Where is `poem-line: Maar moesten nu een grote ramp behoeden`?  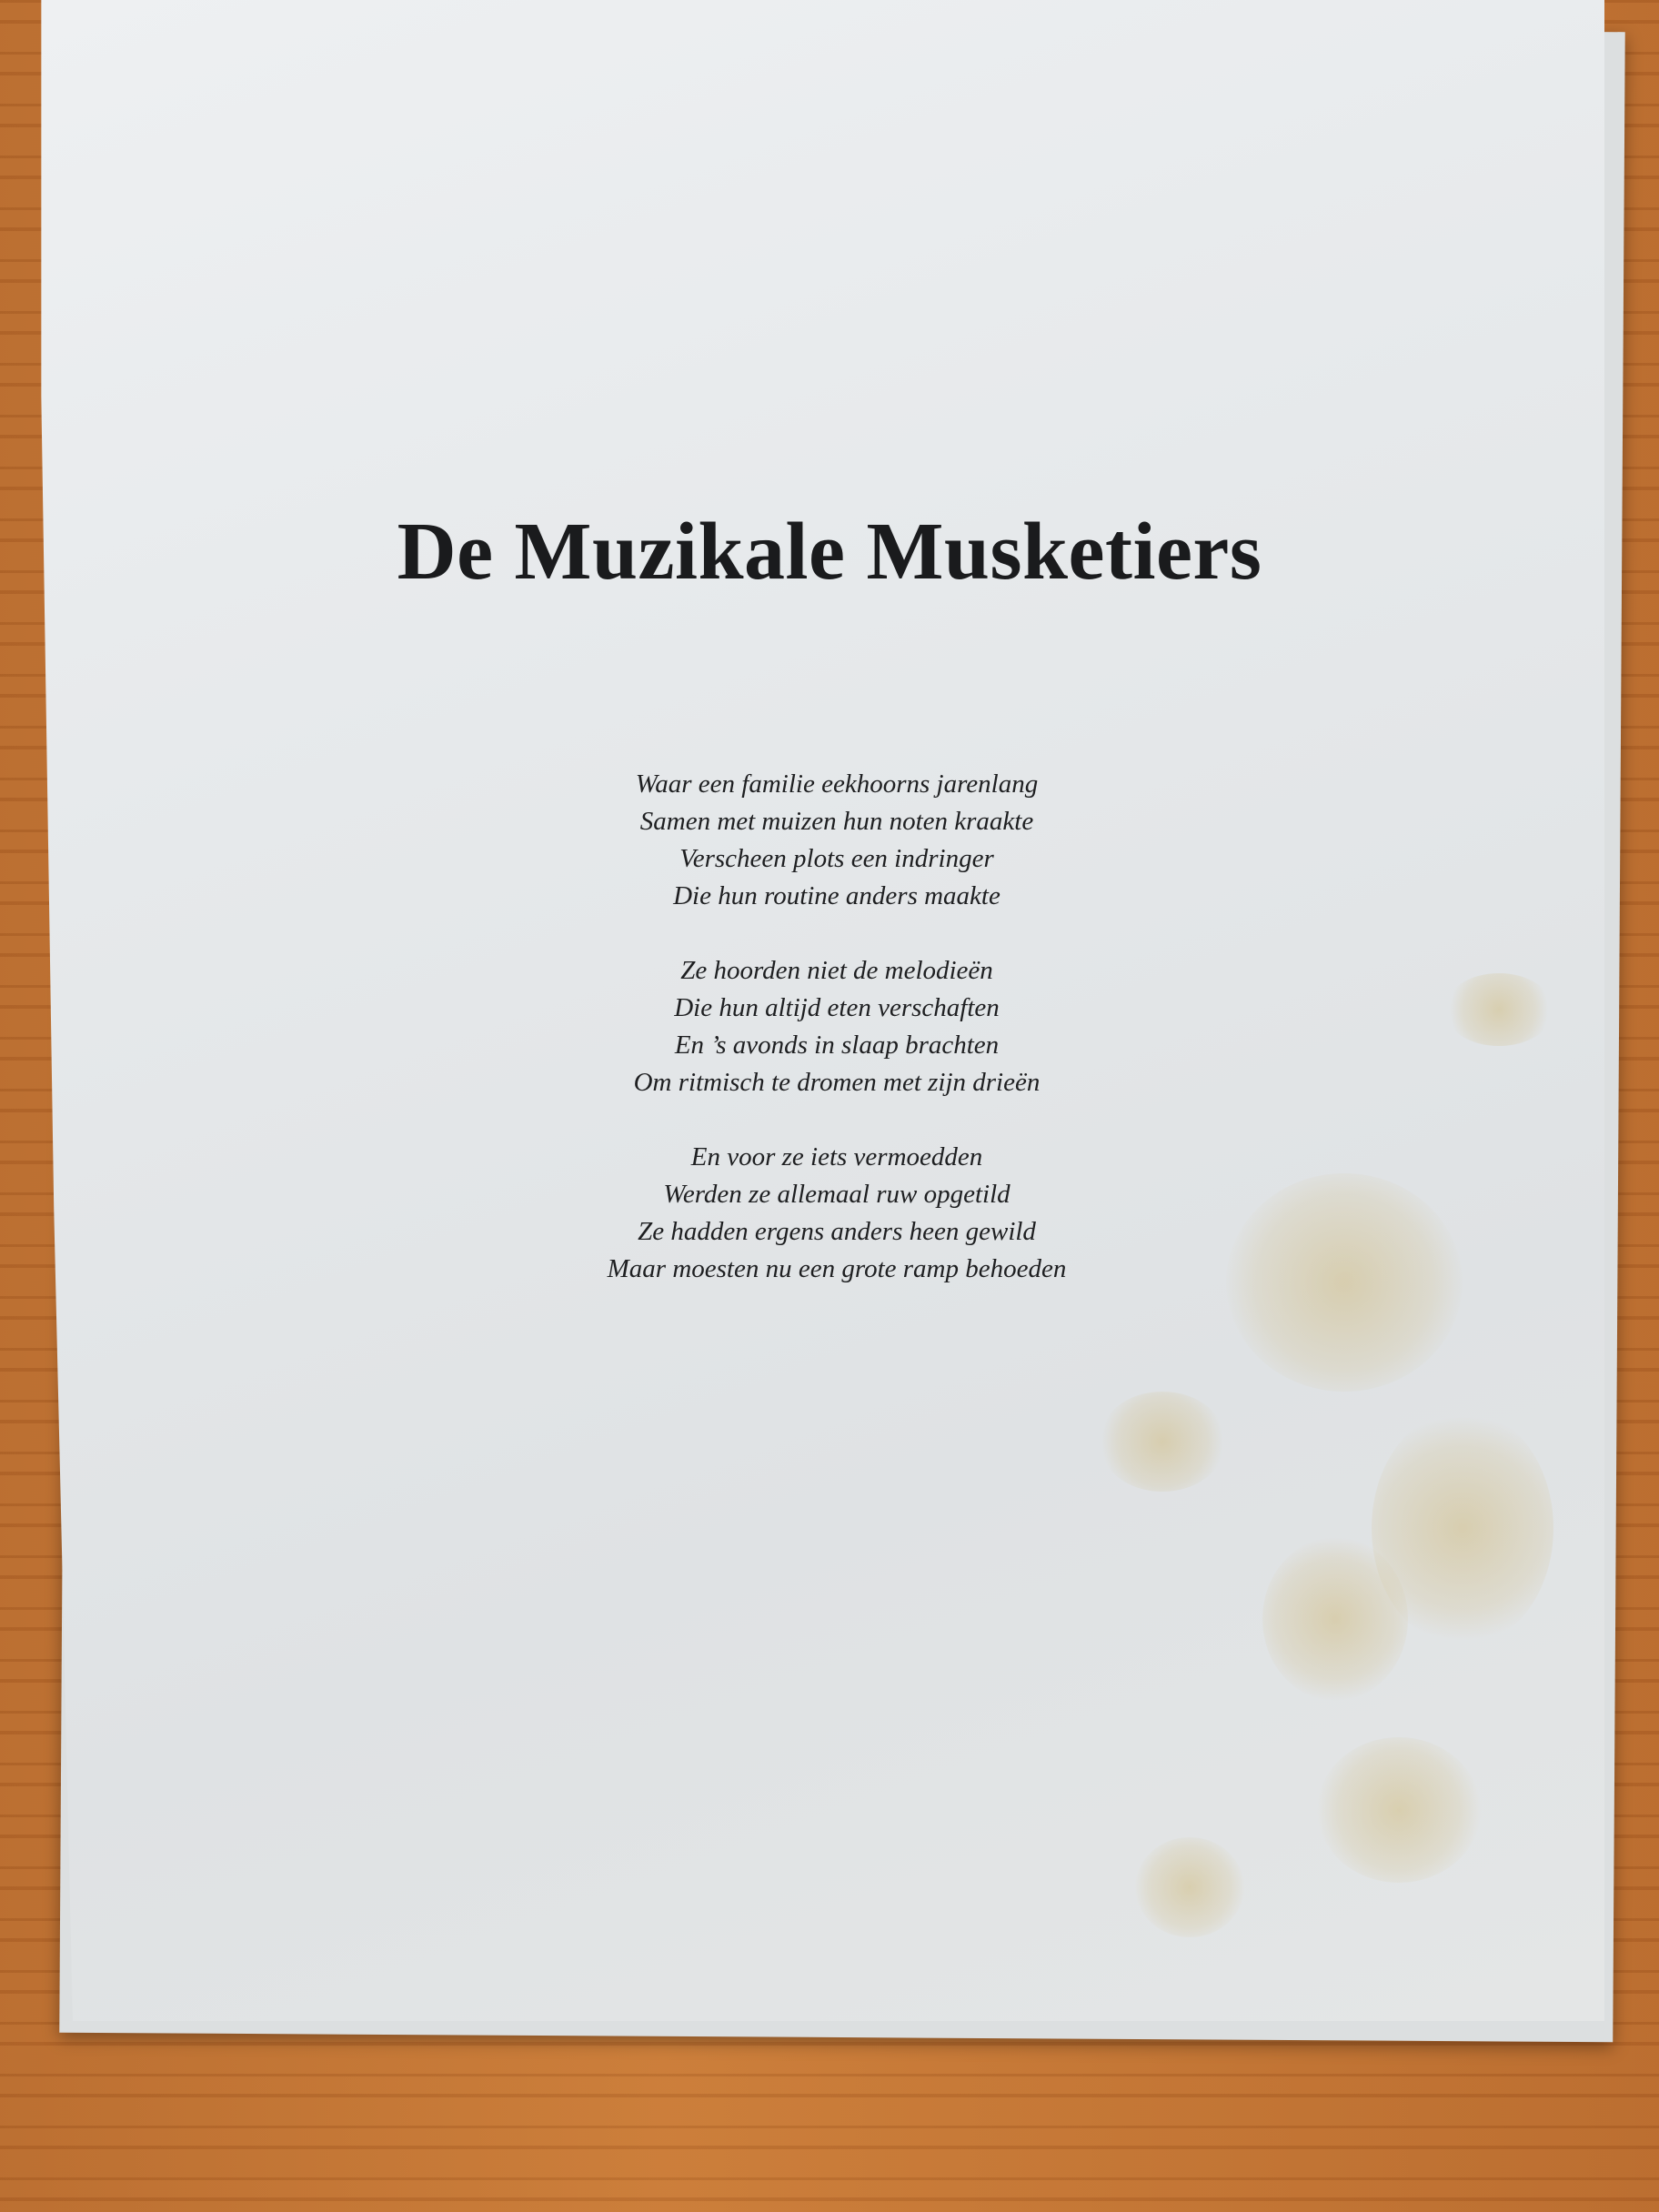
poem-line: Maar moesten nu een grote ramp behoeden is located at coordinates (837, 1269).